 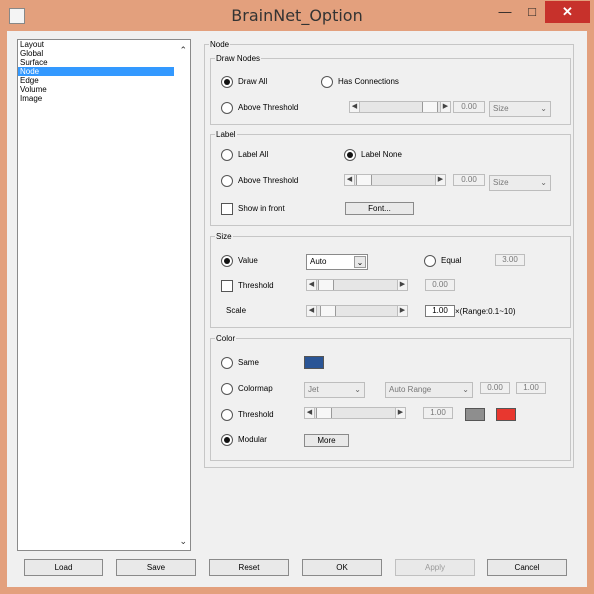 What do you see at coordinates (501, 182) in the screenshot?
I see `label-metric-value: Size` at bounding box center [501, 182].